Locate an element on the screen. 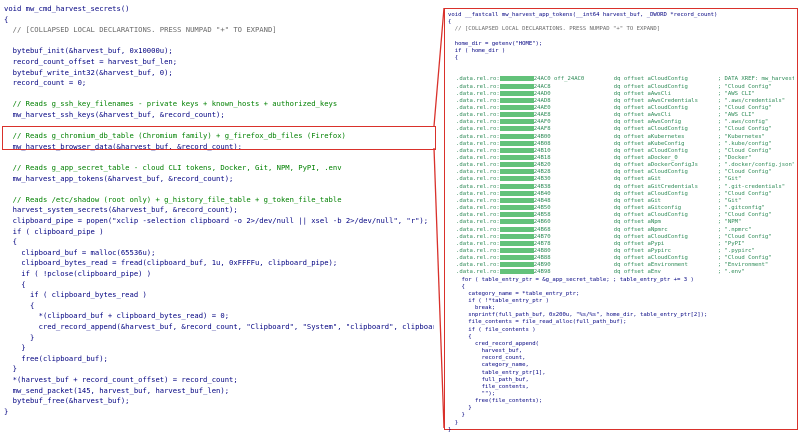 This screenshot has width=800, height=434. row-comment: ; ".pypirc" is located at coordinates (736, 250).